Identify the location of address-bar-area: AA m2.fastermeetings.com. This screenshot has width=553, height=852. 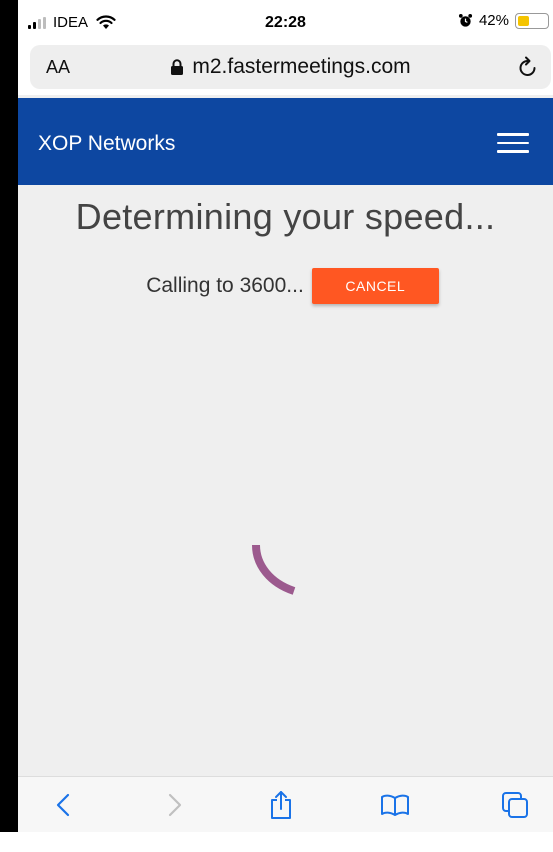
(285, 67).